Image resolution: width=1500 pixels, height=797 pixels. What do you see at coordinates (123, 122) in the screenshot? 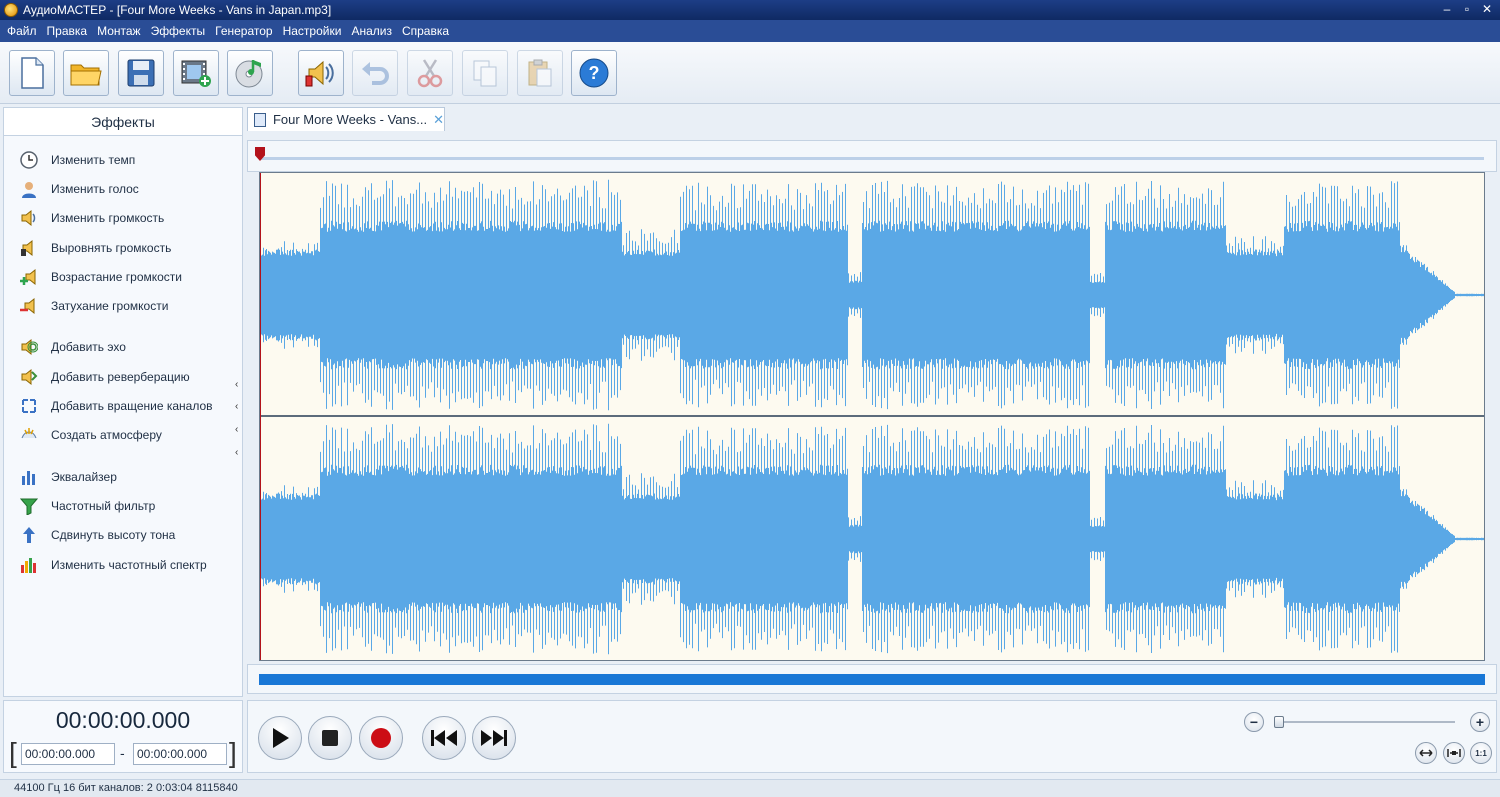
I see `effects-panel-title: Эффекты` at bounding box center [123, 122].